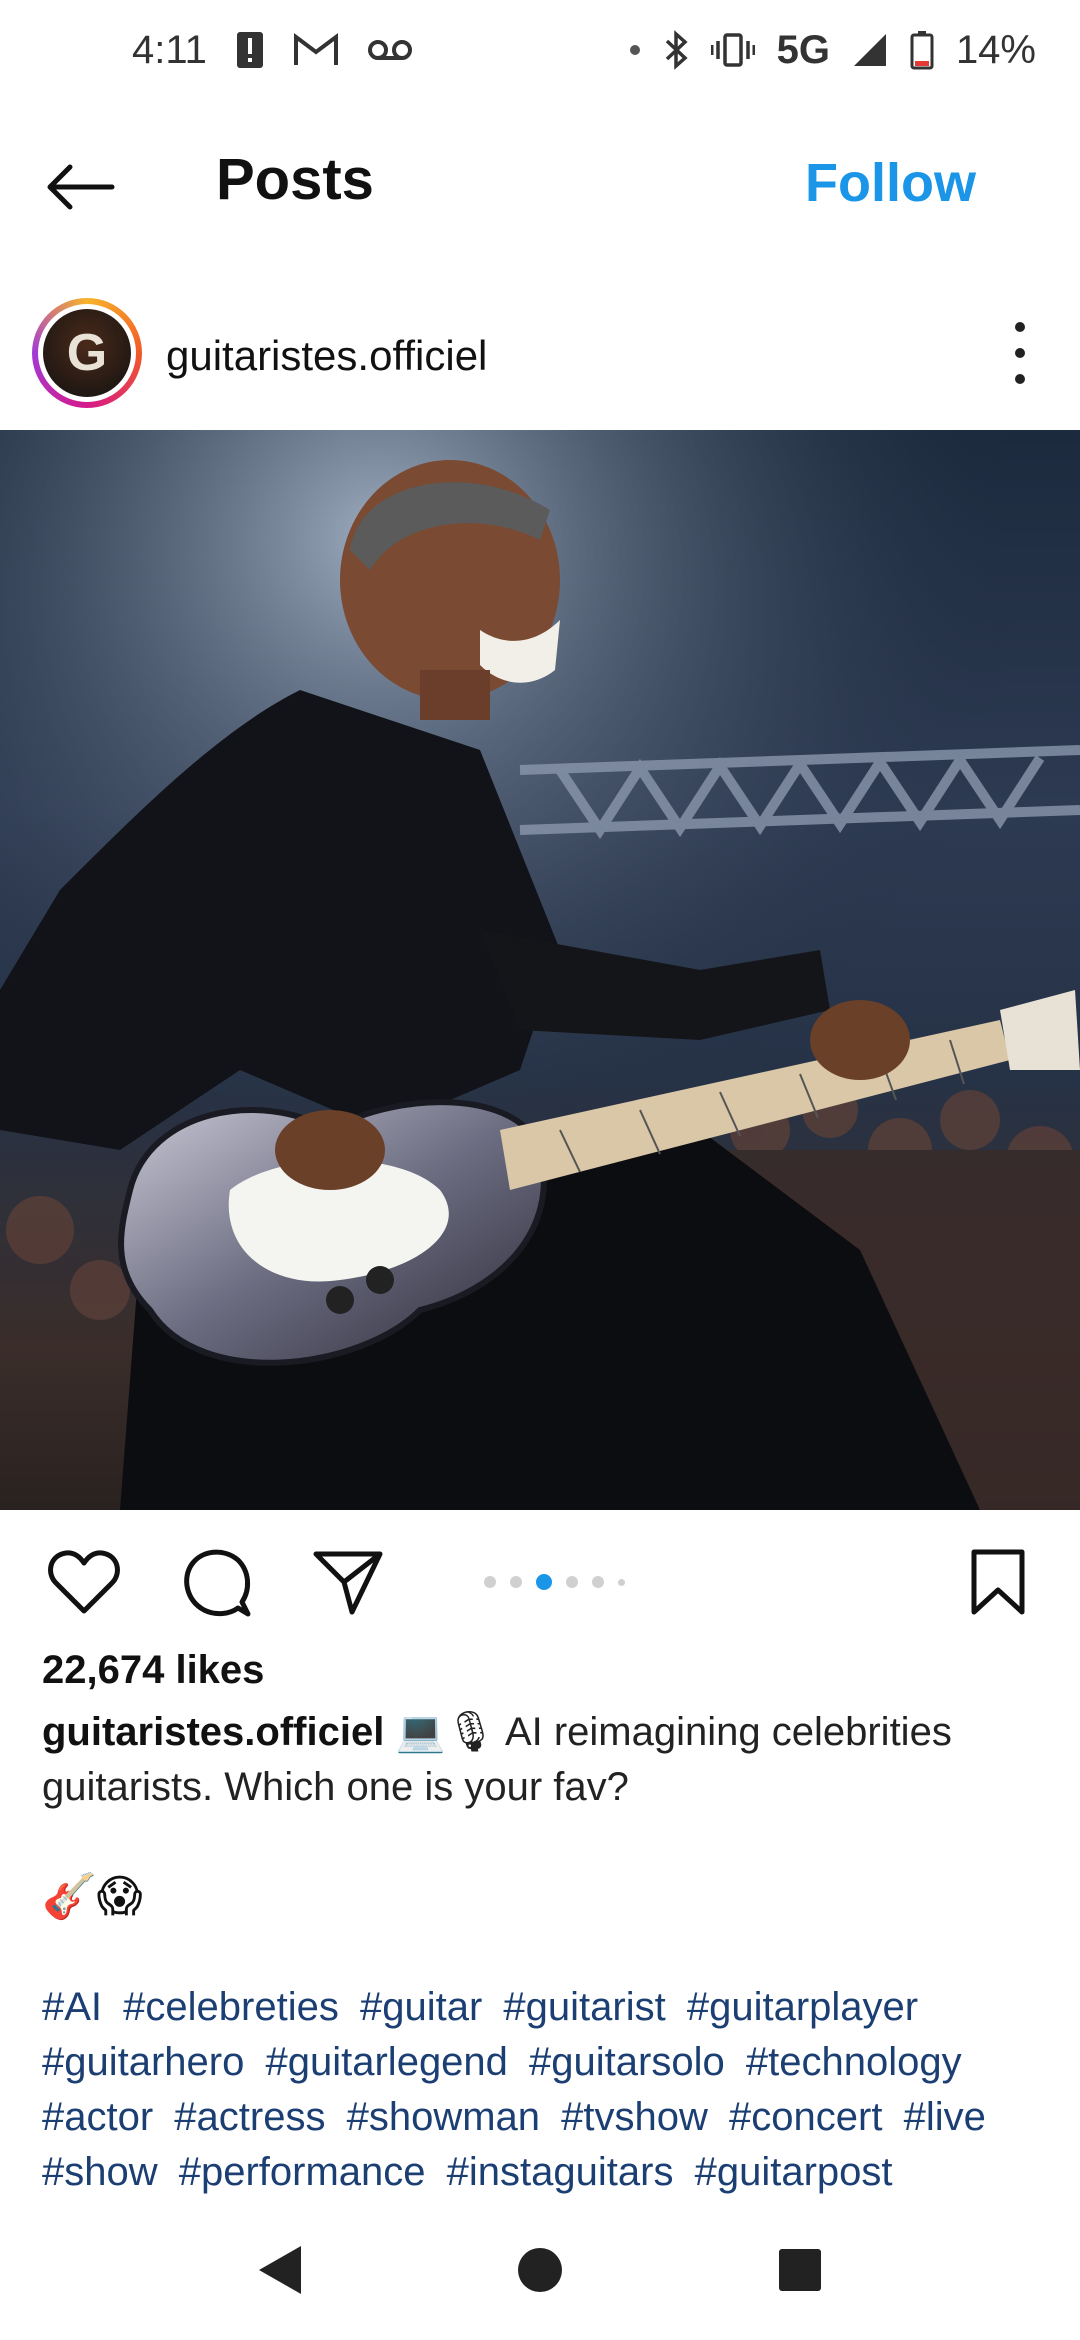 The image size is (1080, 2340). Describe the element at coordinates (326, 356) in the screenshot. I see `post-username: guitaristes.officiel` at that location.